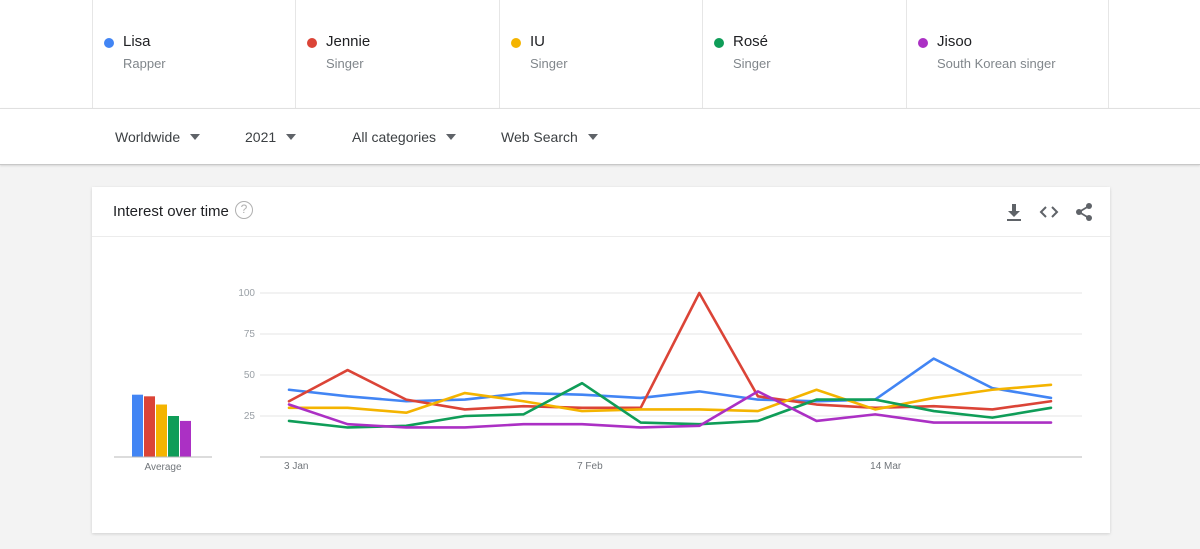 The width and height of the screenshot is (1200, 549). Describe the element at coordinates (670, 380) in the screenshot. I see `series-line-lisa` at that location.